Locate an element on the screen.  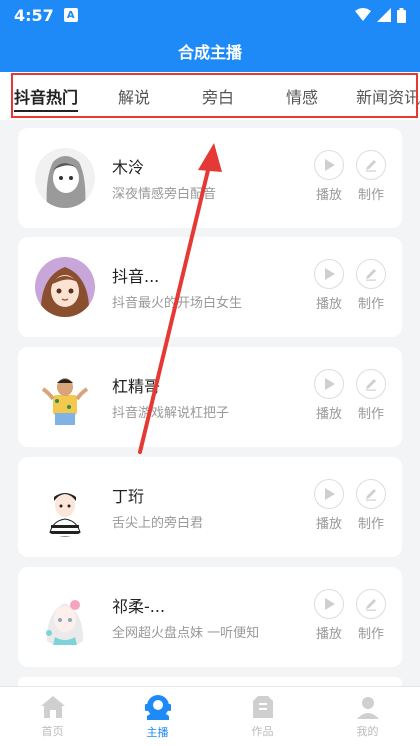
home-icon is located at coordinates (52, 706).